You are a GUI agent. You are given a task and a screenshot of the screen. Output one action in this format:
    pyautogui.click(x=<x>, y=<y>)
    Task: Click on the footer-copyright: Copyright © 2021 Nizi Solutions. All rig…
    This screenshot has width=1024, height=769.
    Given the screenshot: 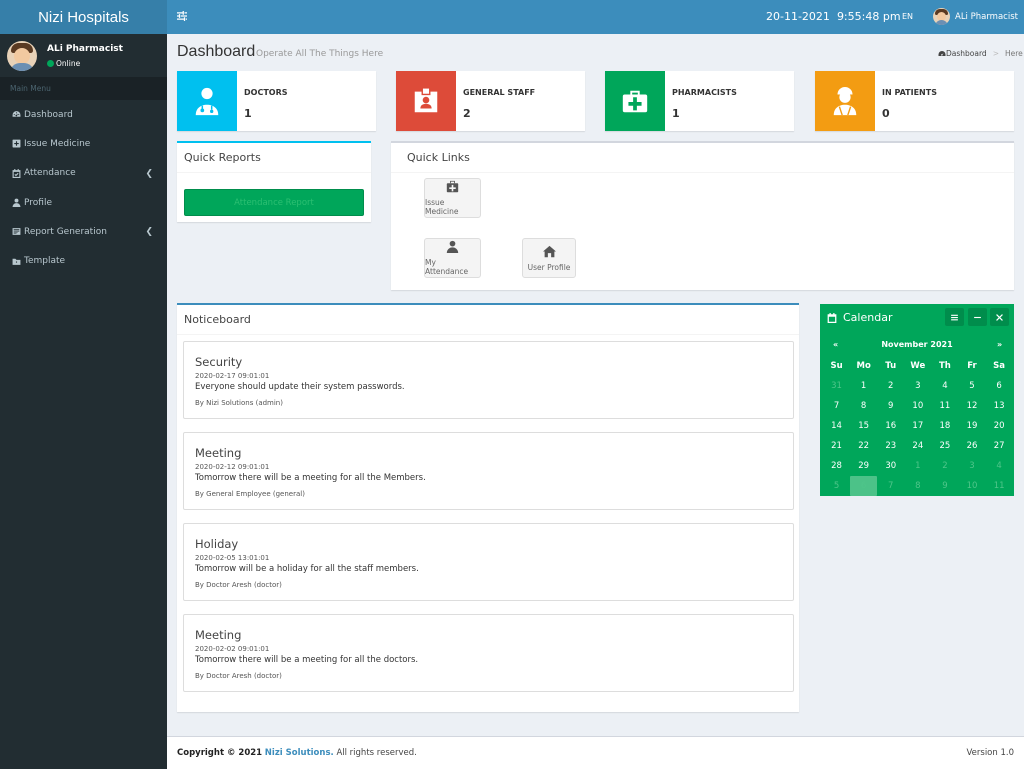 What is the action you would take?
    pyautogui.click(x=297, y=753)
    